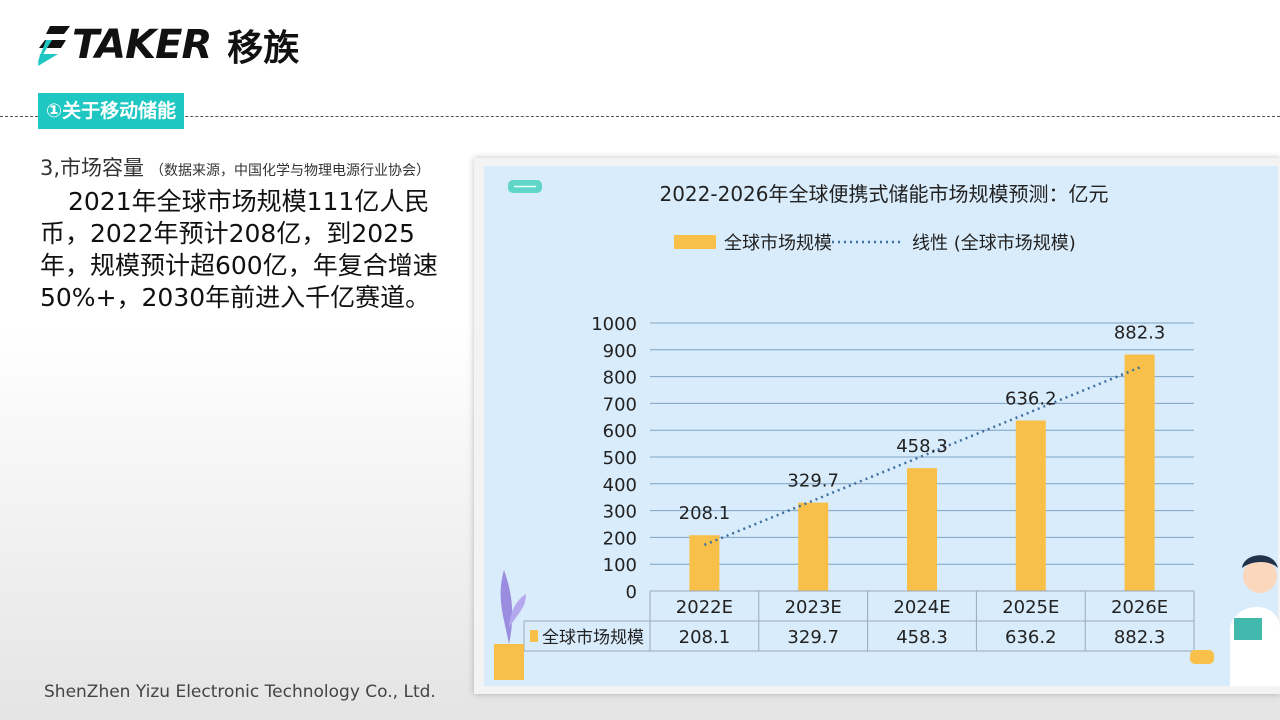  Describe the element at coordinates (1140, 637) in the screenshot. I see `table-cell: 882.3` at that location.